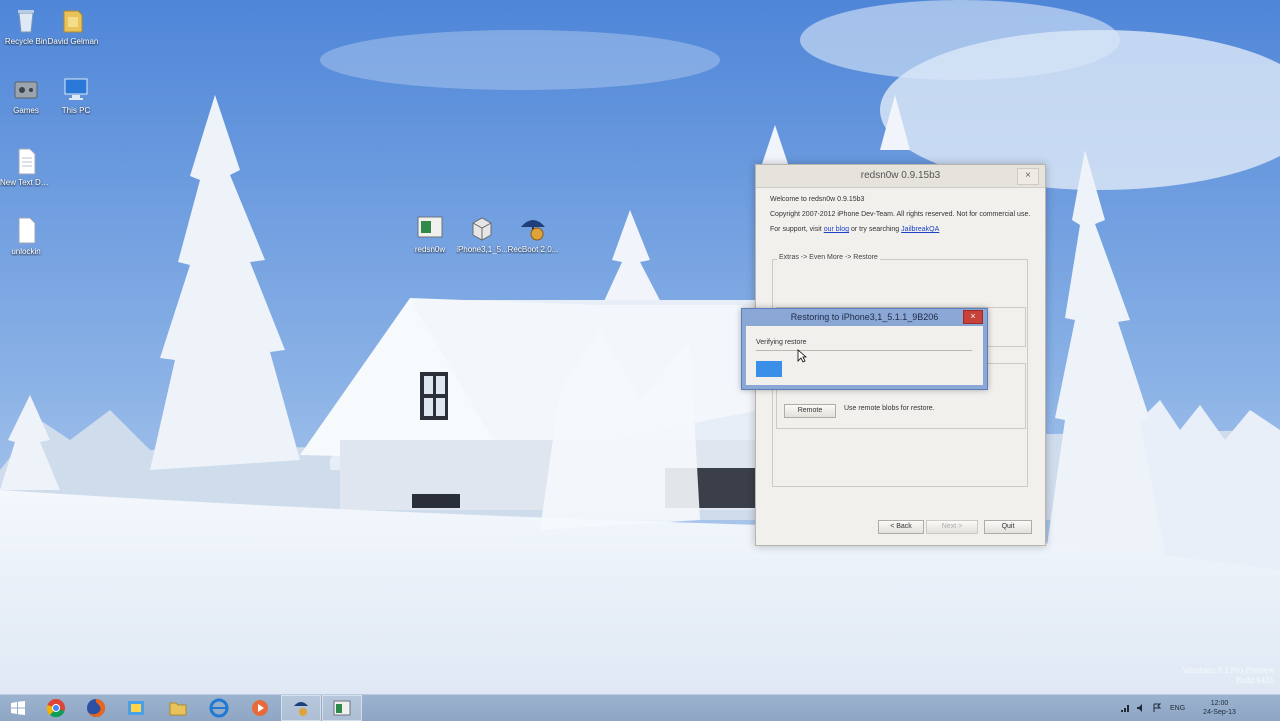  What do you see at coordinates (27, 230) in the screenshot?
I see `document-icon` at bounding box center [27, 230].